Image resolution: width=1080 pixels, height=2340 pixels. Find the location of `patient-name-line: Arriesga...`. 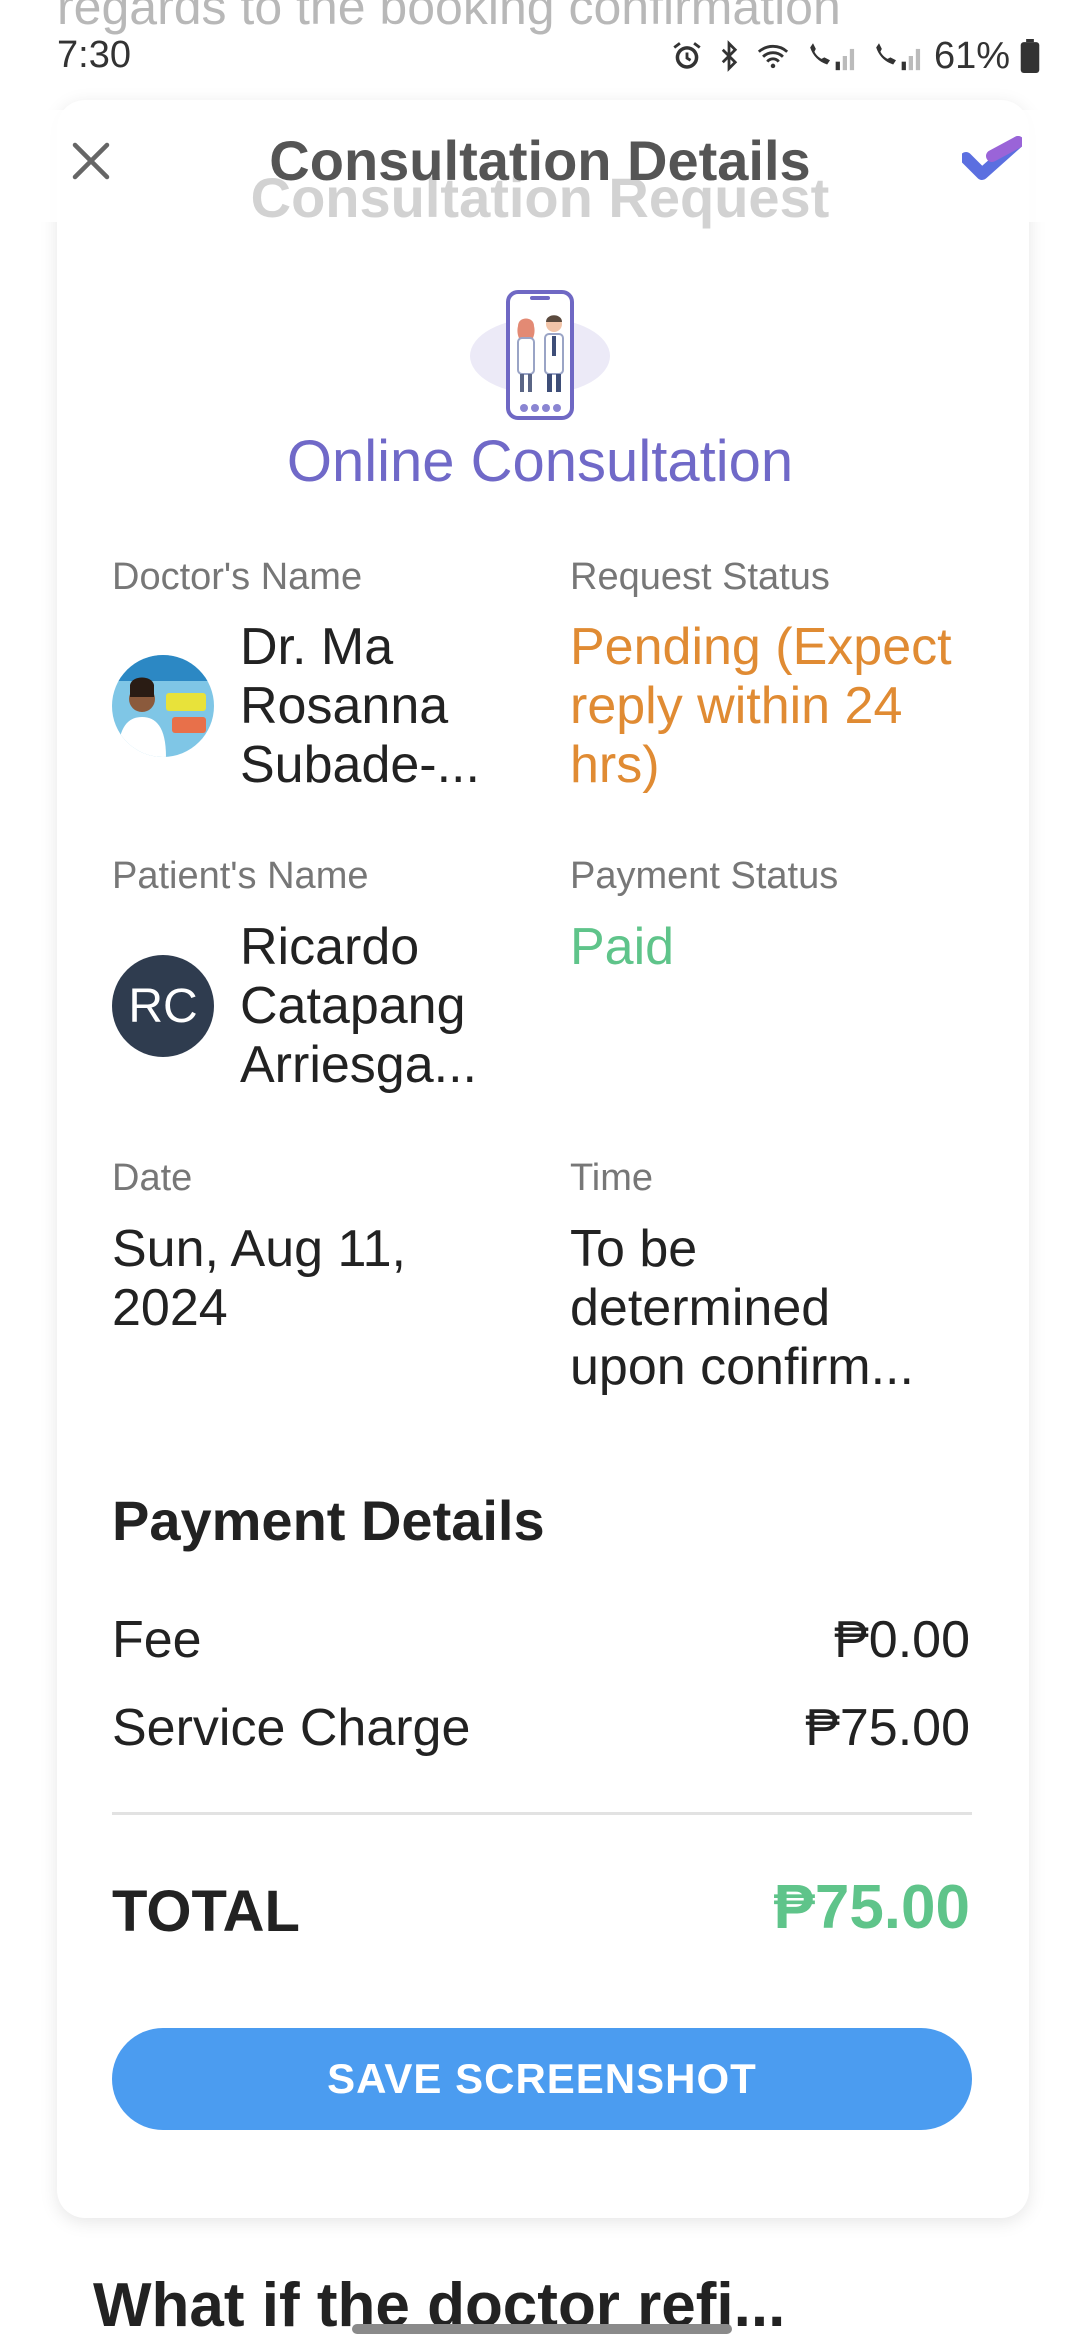

patient-name-line: Arriesga... is located at coordinates (358, 1065).